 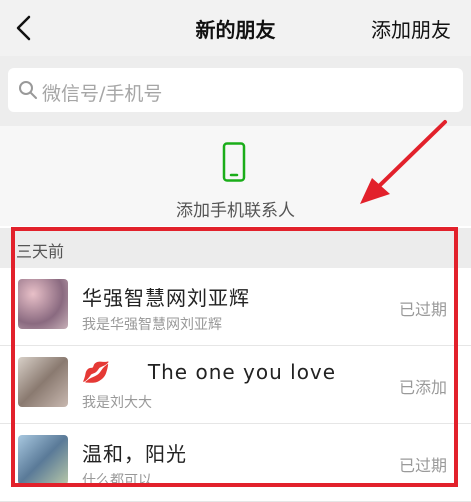 I want to click on friend-message: 什么都可以, so click(x=117, y=481).